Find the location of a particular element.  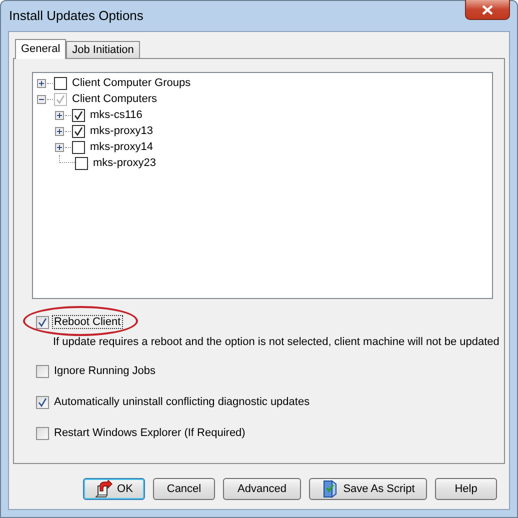

expand-toggle is located at coordinates (41, 83).